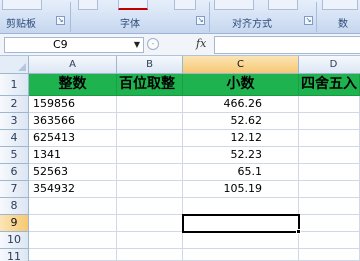 The image size is (360, 261). Describe the element at coordinates (241, 121) in the screenshot. I see `cell-c3: 52.62` at that location.